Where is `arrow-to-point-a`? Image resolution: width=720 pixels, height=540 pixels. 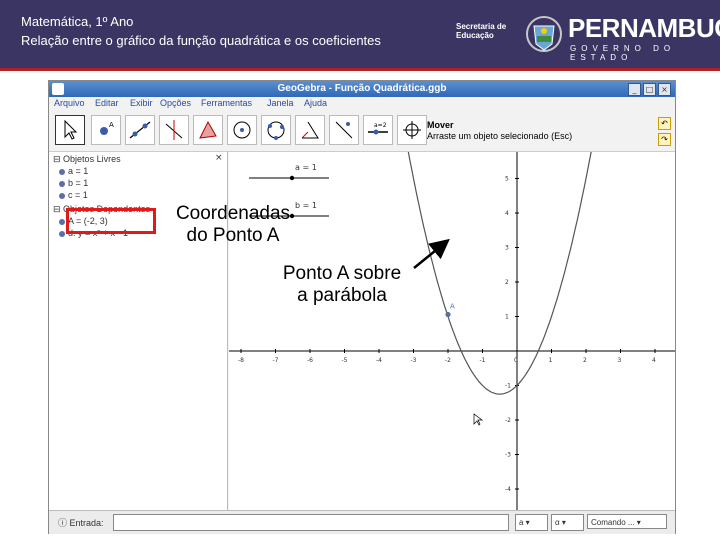 arrow-to-point-a is located at coordinates (431, 253).